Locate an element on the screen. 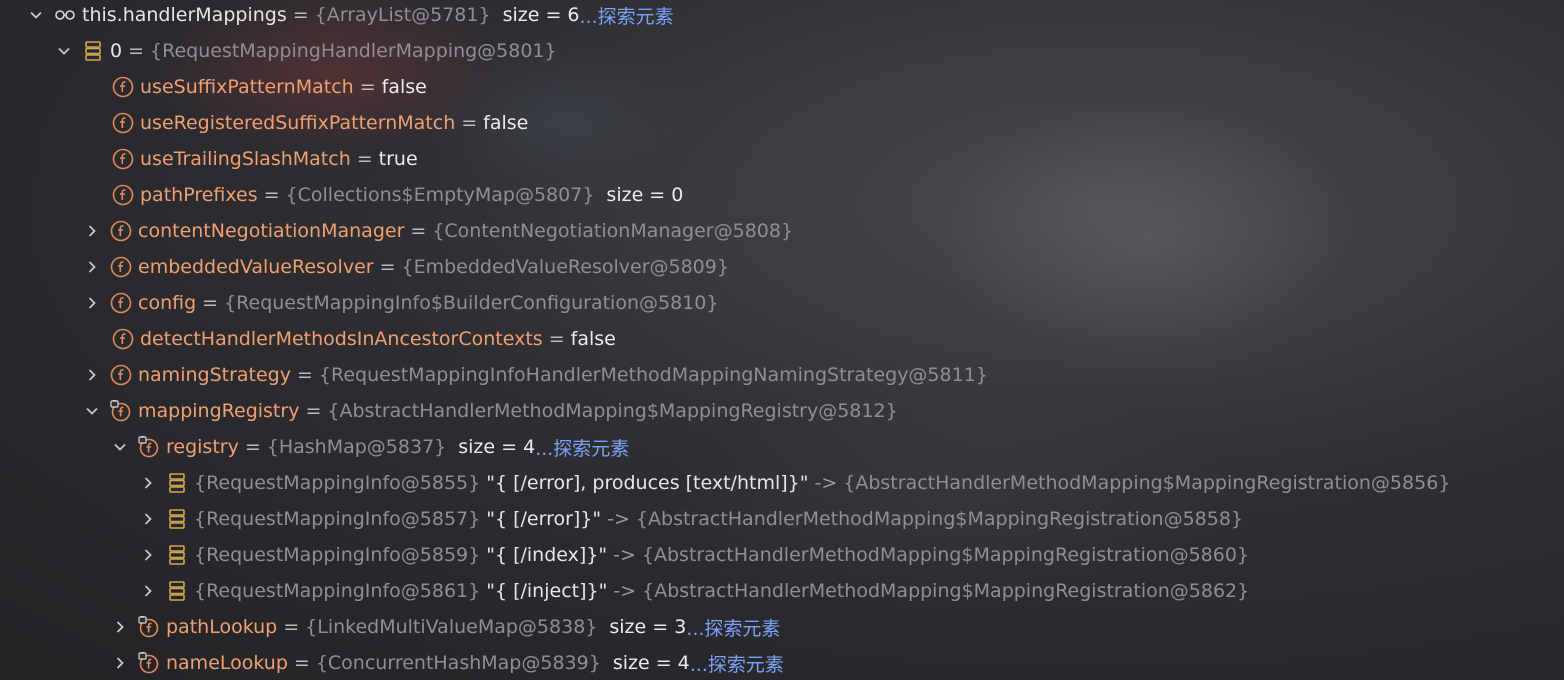 The height and width of the screenshot is (680, 1564). field-name: contentNegotiationManager is located at coordinates (271, 231).